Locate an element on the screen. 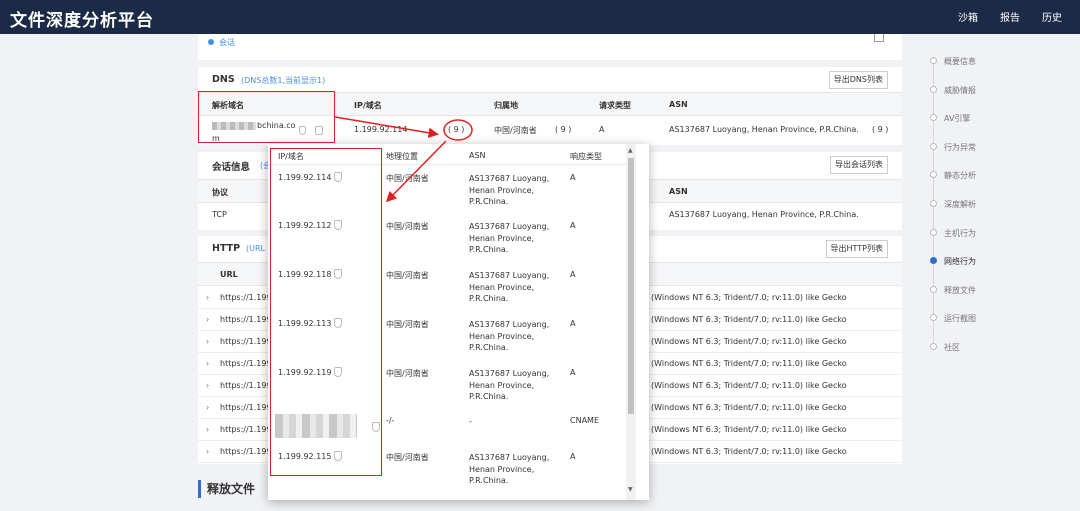  redacted-domain is located at coordinates (316, 426).